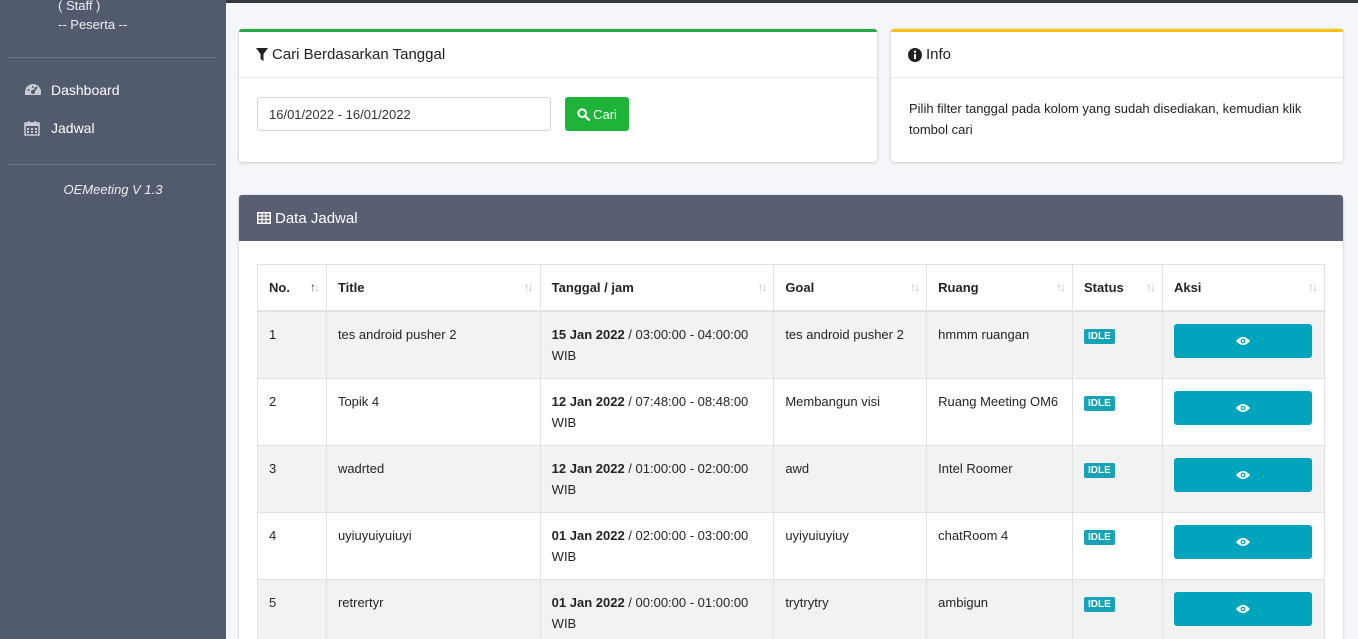 This screenshot has height=639, width=1358. I want to click on cell-tanggal: 01 Jan 2022 / 00:00:00 - 01:00:00 WIB, so click(657, 608).